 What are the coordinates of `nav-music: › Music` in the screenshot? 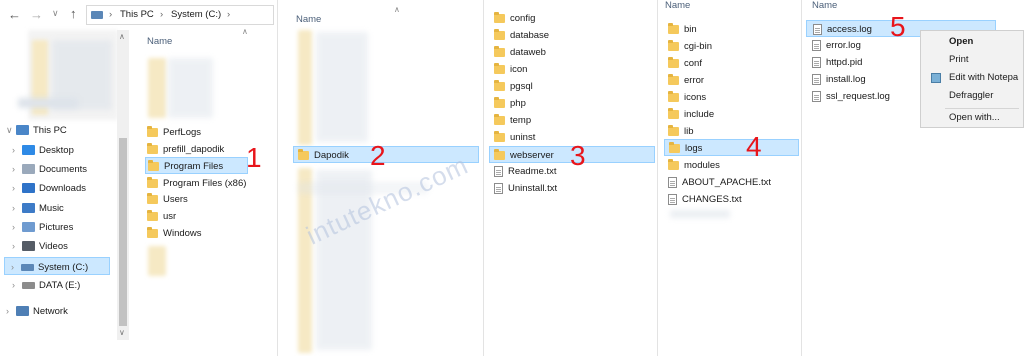 It's located at (38, 208).